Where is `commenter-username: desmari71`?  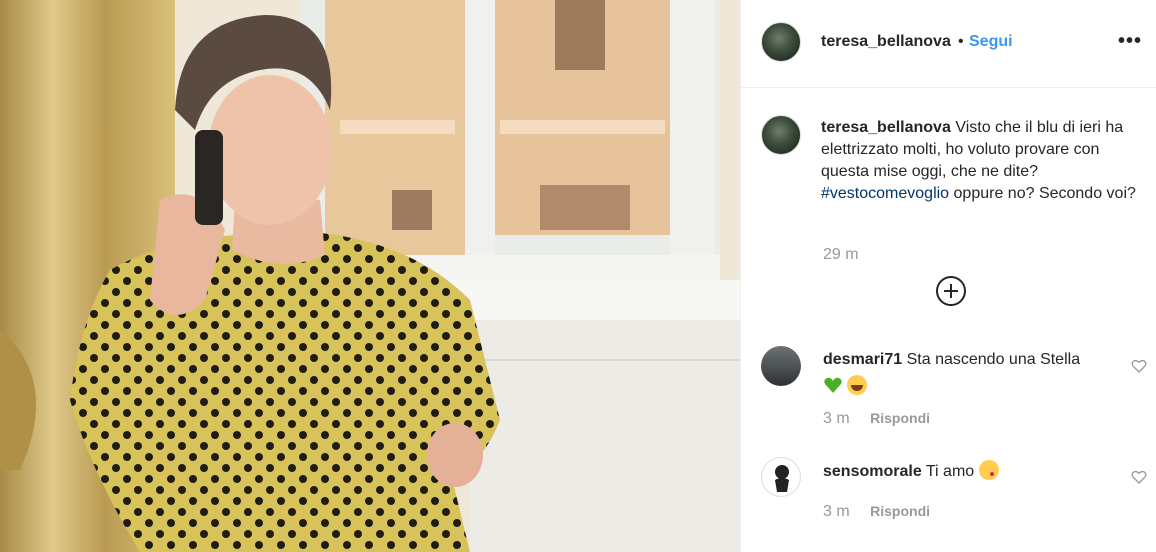
commenter-username: desmari71 is located at coordinates (862, 359).